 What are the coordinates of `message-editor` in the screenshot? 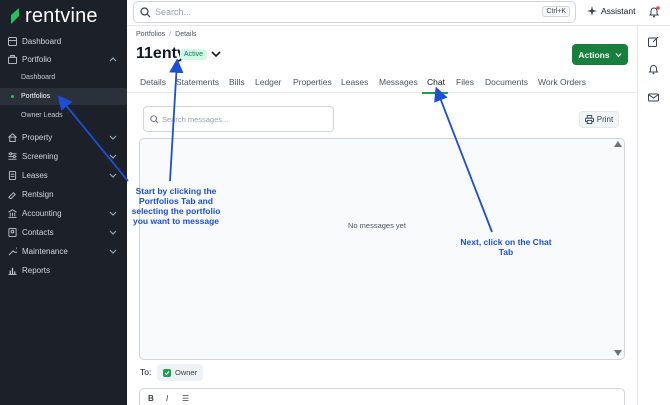 It's located at (382, 396).